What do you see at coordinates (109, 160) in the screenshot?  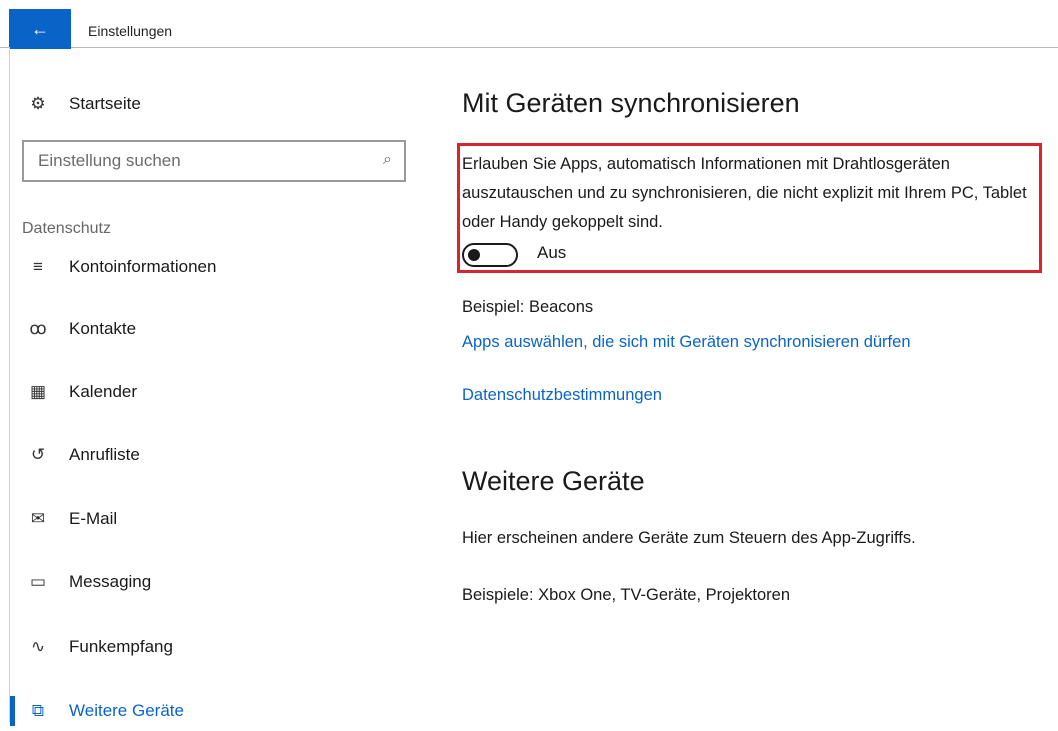 I see `search-placeholder: Einstellung suchen` at bounding box center [109, 160].